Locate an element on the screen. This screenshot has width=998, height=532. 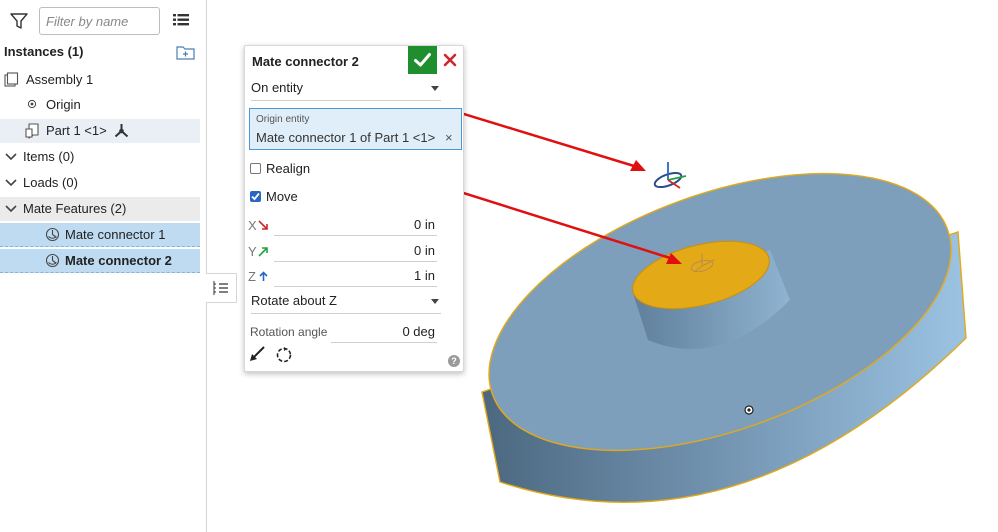
filter-icon is located at coordinates (19, 21).